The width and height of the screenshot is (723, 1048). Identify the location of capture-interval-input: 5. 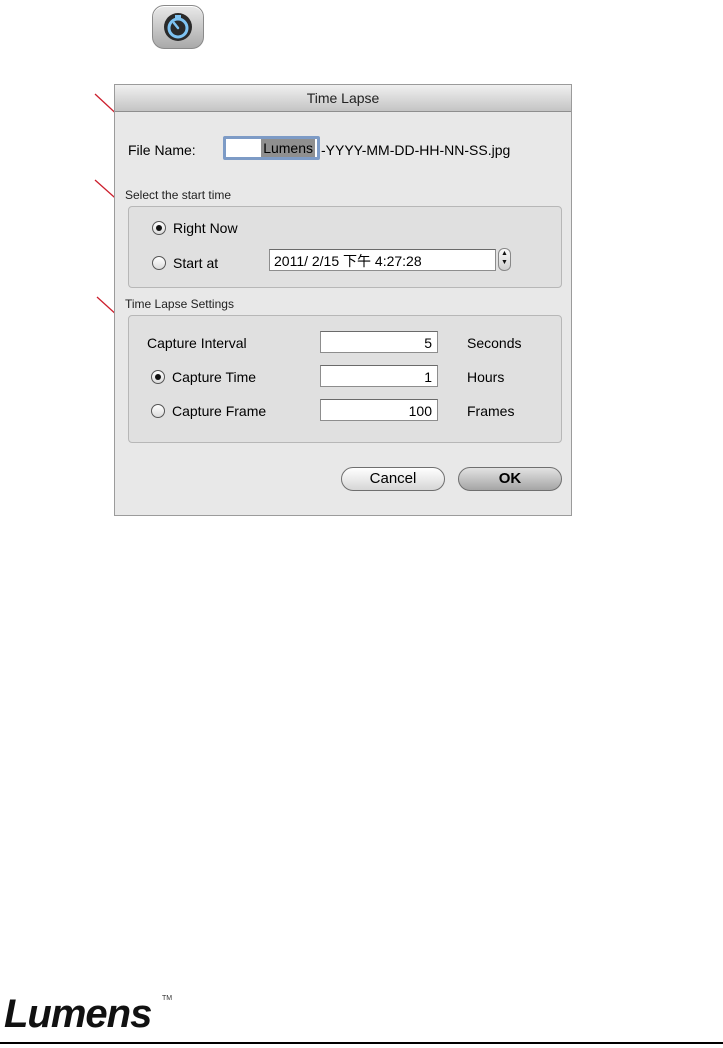
(379, 342).